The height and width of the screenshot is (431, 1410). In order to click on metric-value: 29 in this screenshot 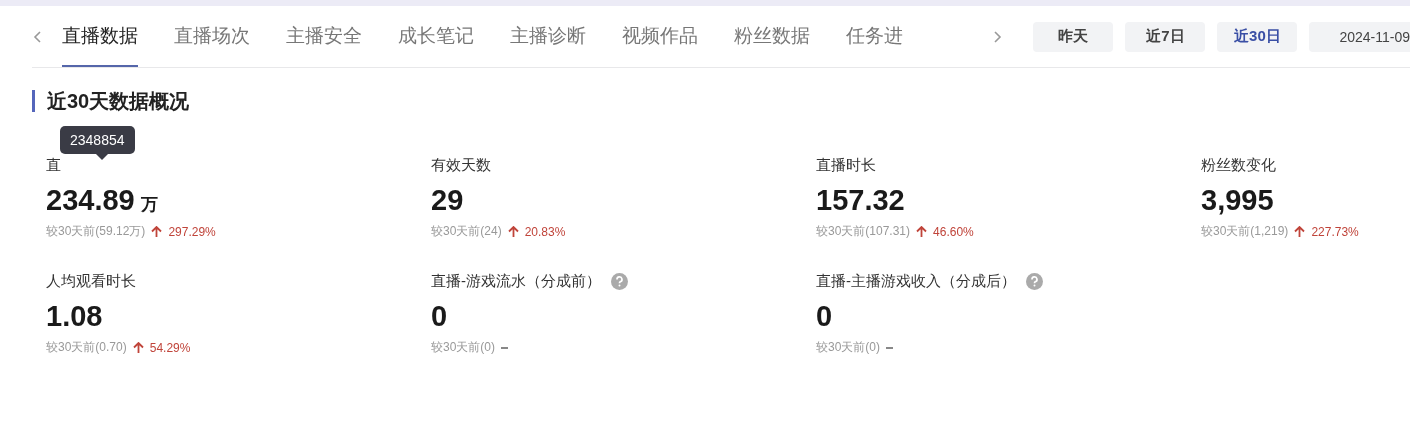, I will do `click(447, 200)`.